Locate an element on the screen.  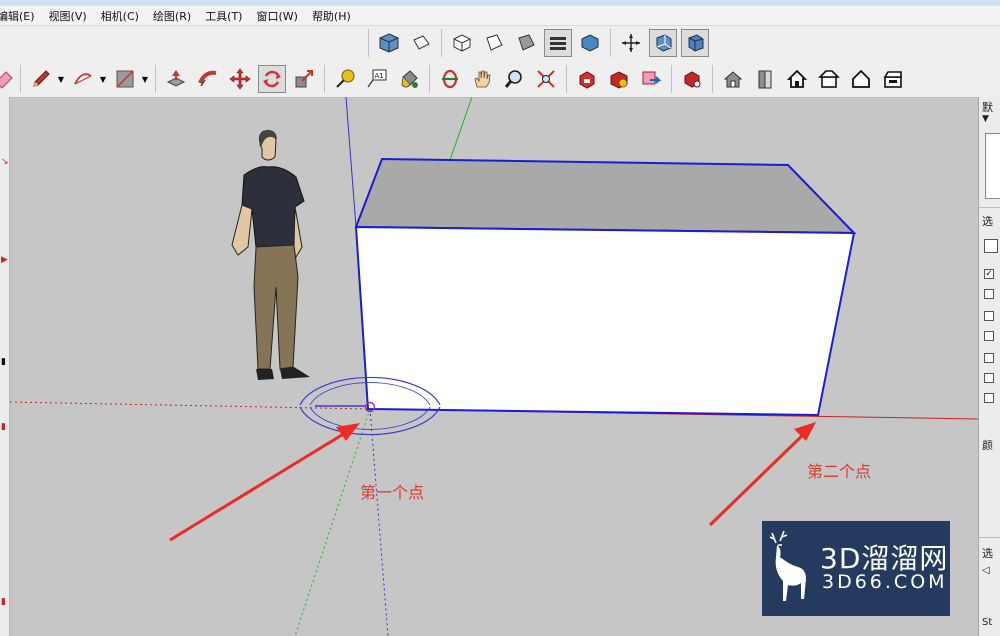
green-axis-dotted is located at coordinates (332, 522).